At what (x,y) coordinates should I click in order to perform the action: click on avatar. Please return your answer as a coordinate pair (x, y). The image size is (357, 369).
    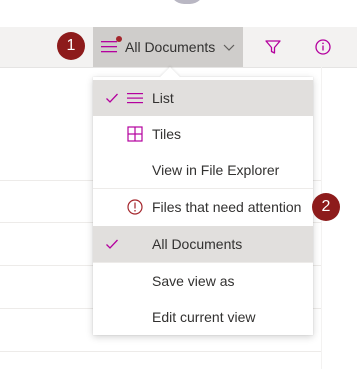
    Looking at the image, I should click on (187, 2).